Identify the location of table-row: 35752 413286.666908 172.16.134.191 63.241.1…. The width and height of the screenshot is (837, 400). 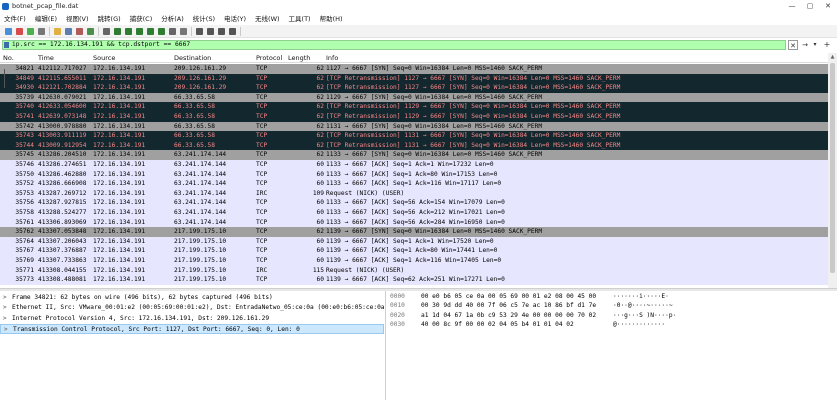
(414, 184).